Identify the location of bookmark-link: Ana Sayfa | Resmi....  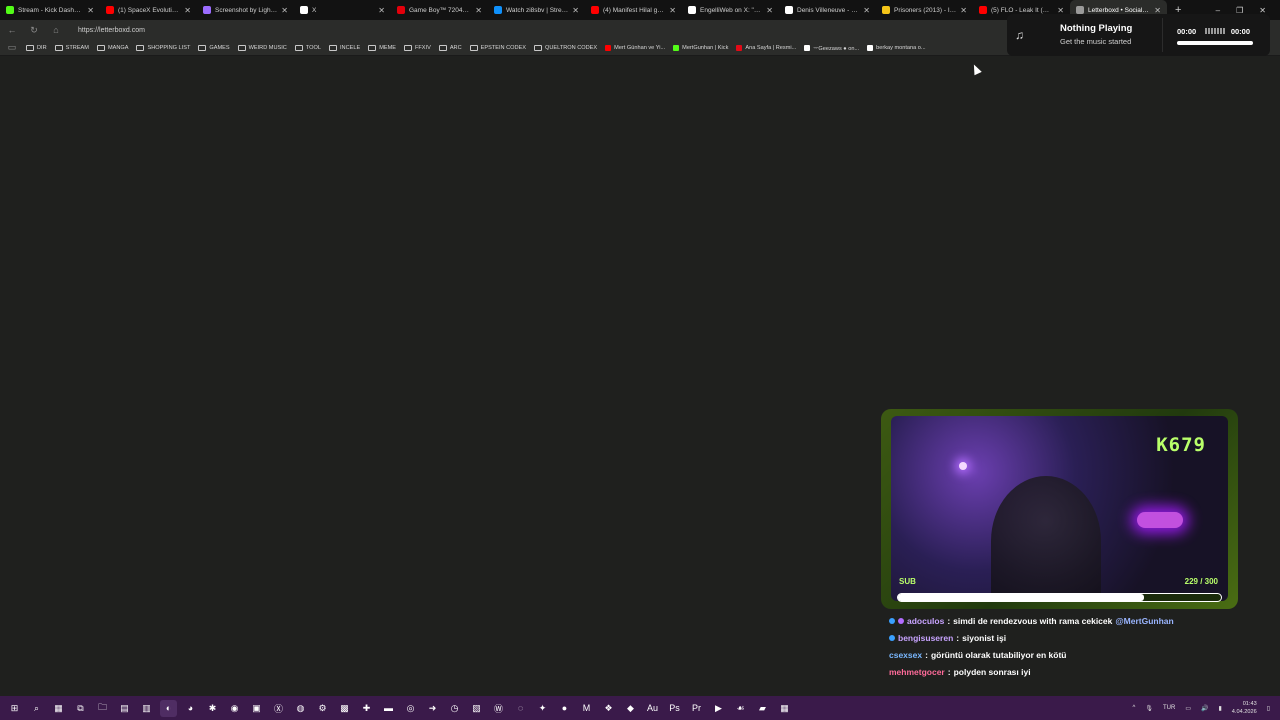
(766, 47).